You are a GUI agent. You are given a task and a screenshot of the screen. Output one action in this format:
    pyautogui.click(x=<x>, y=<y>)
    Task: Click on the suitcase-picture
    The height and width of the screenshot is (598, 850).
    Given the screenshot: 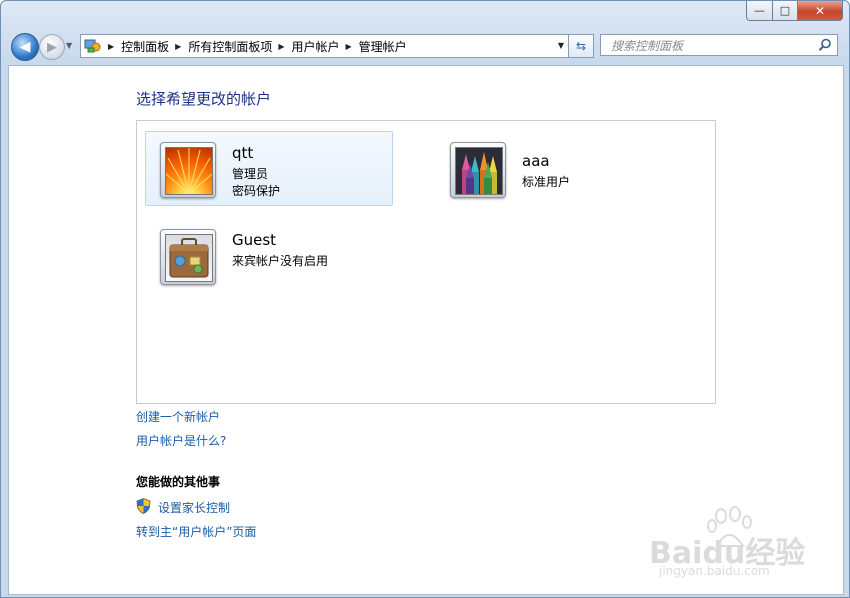 What is the action you would take?
    pyautogui.click(x=189, y=258)
    